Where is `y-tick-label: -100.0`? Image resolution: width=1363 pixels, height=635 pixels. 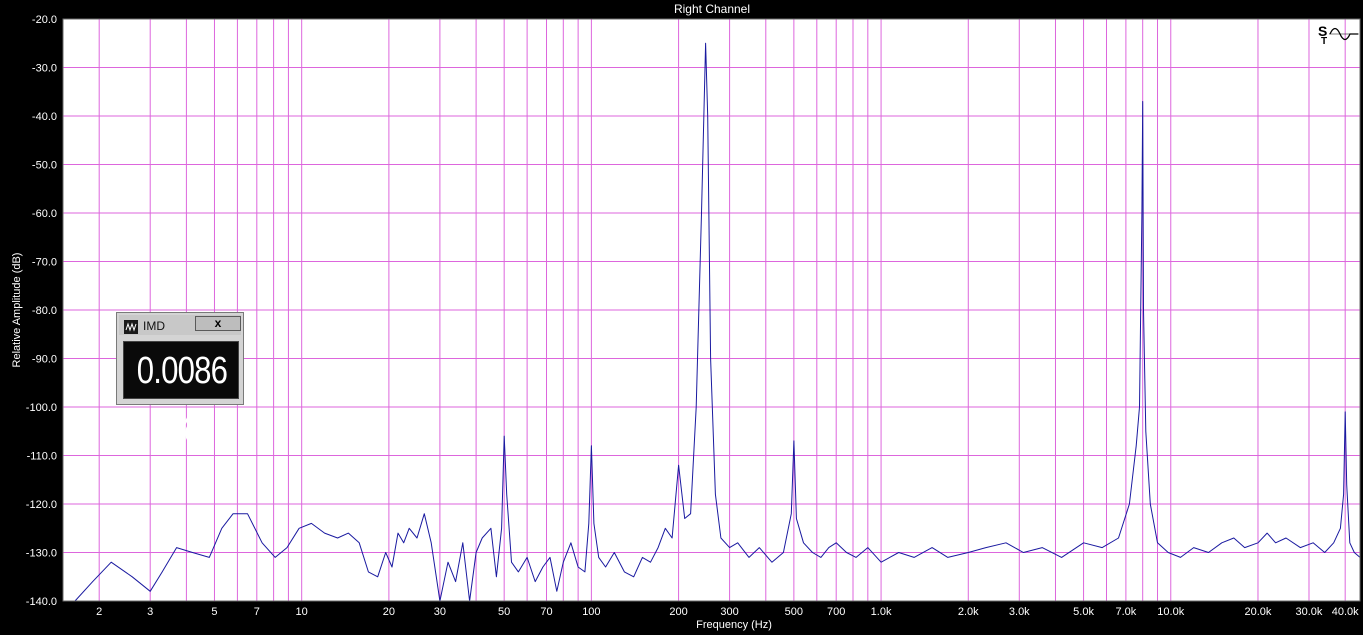
y-tick-label: -100.0 is located at coordinates (41, 408).